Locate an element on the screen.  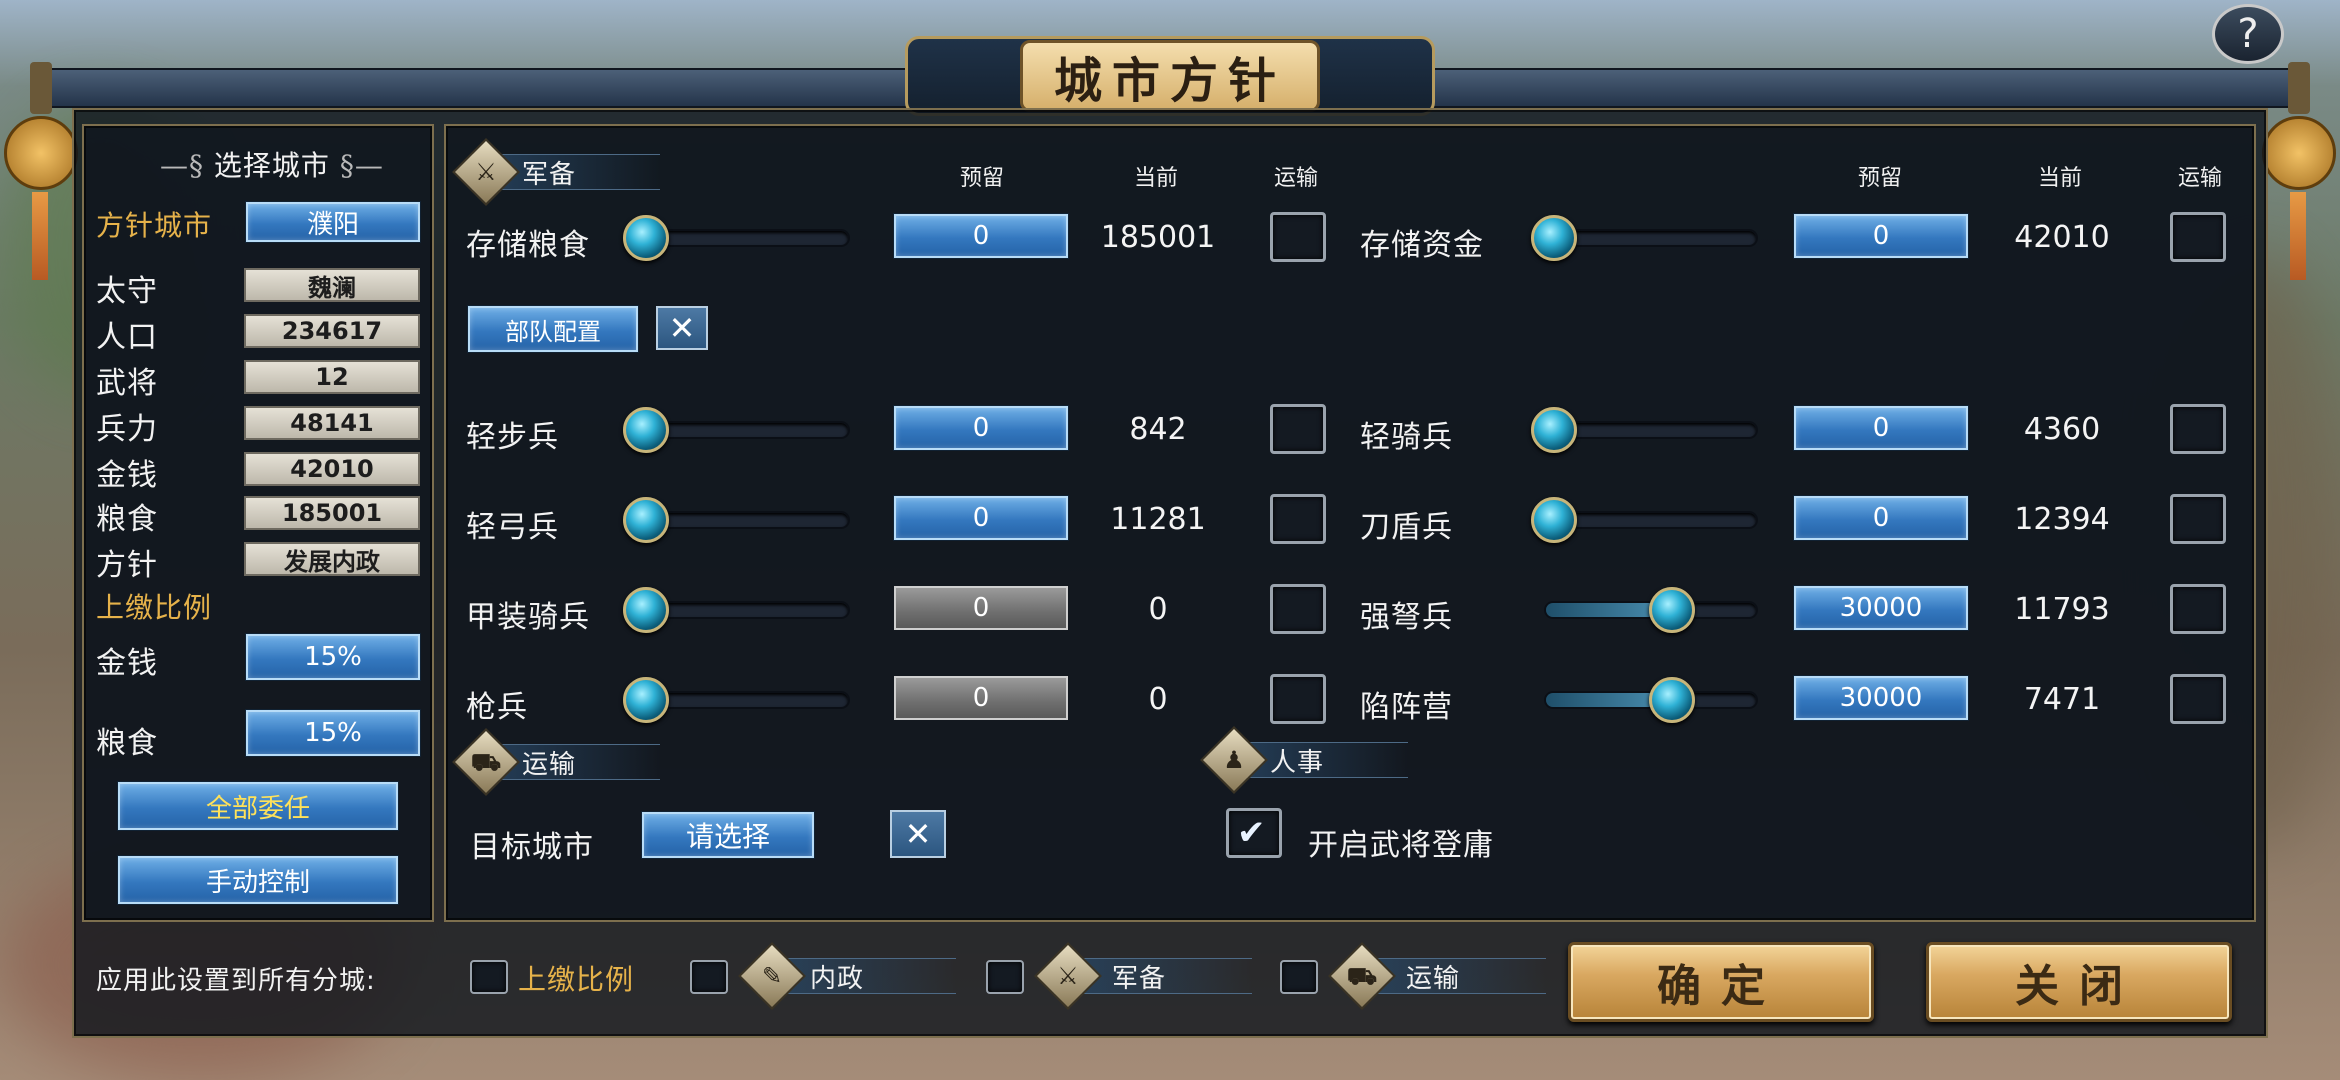
unit-label: 甲装骑兵 is located at coordinates (528, 617).